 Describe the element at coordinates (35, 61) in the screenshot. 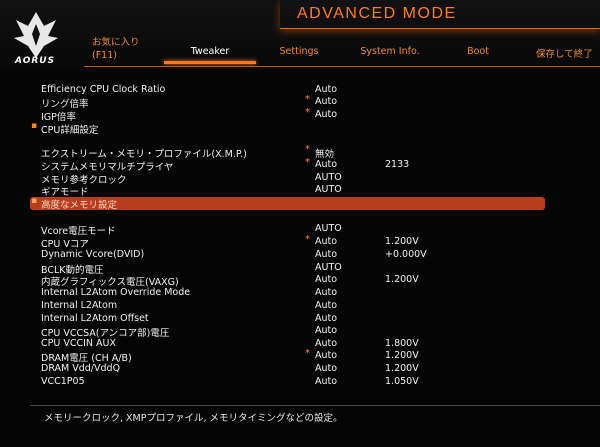

I see `brand-logo-text: AORUS` at that location.